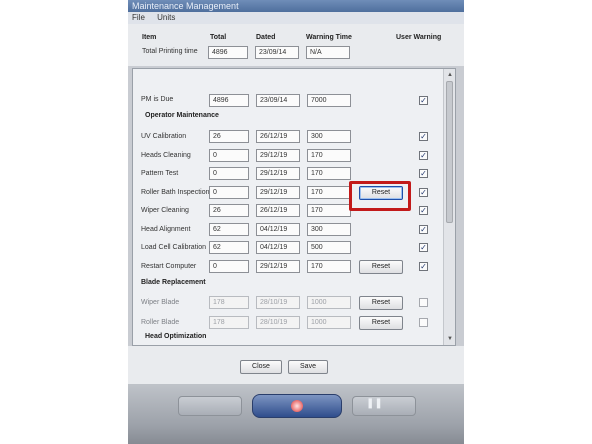 Image resolution: width=592 pixels, height=444 pixels. What do you see at coordinates (450, 339) in the screenshot?
I see `scroll-down-icon: ▼` at bounding box center [450, 339].